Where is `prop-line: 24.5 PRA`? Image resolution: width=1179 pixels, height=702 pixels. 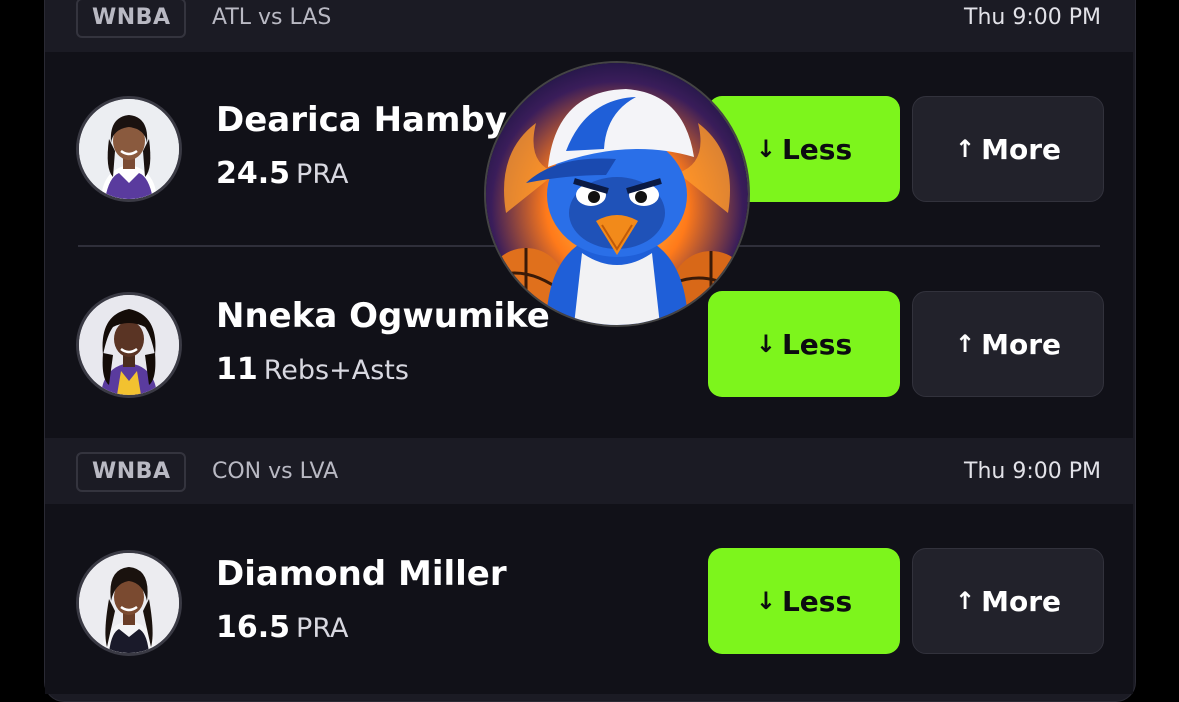
prop-line: 24.5 PRA is located at coordinates (282, 173).